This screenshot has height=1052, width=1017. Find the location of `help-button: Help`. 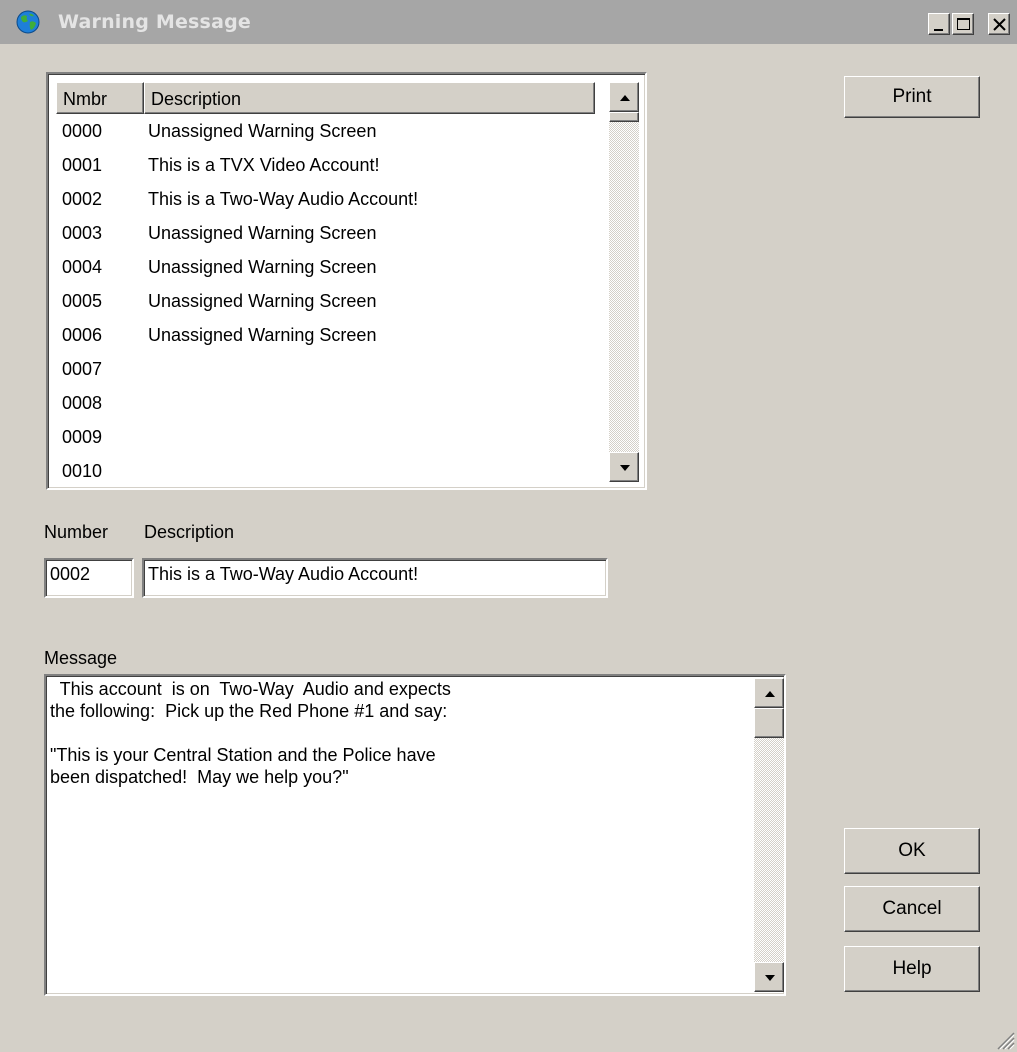

help-button: Help is located at coordinates (912, 969).